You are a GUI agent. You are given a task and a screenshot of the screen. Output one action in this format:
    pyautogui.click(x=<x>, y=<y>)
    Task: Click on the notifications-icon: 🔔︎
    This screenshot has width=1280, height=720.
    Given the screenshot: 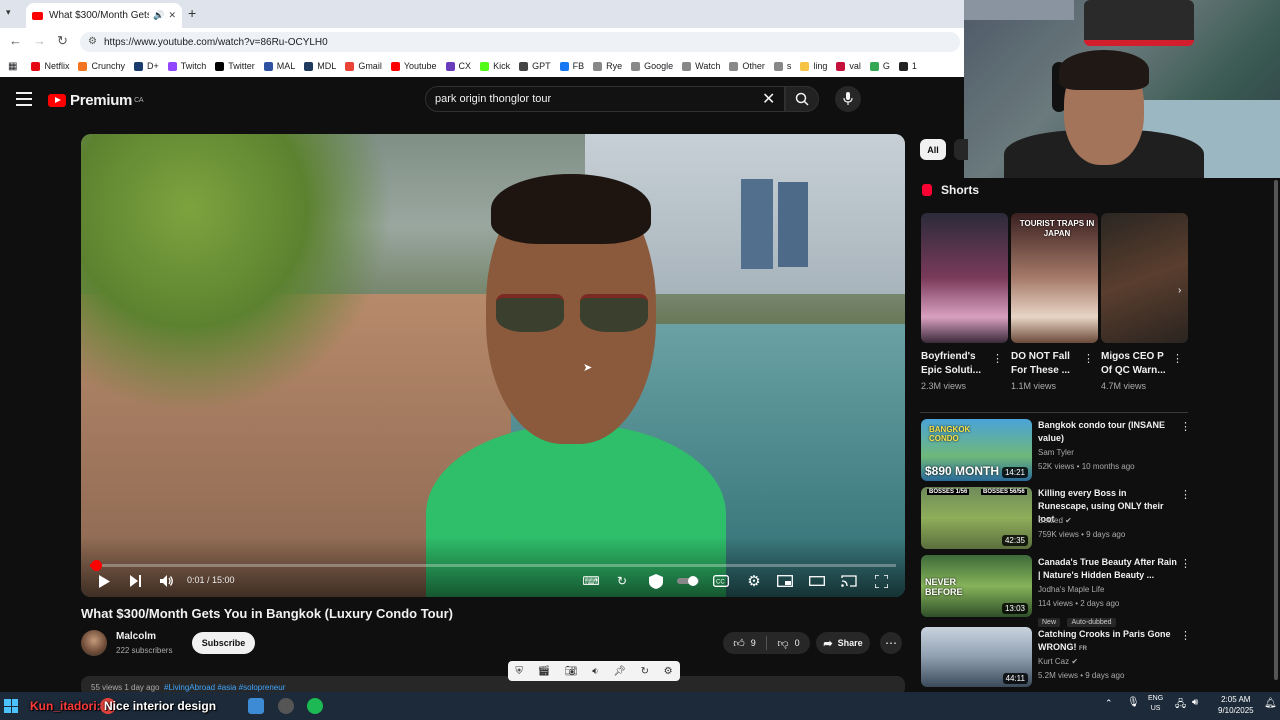 What is the action you would take?
    pyautogui.click(x=1270, y=703)
    